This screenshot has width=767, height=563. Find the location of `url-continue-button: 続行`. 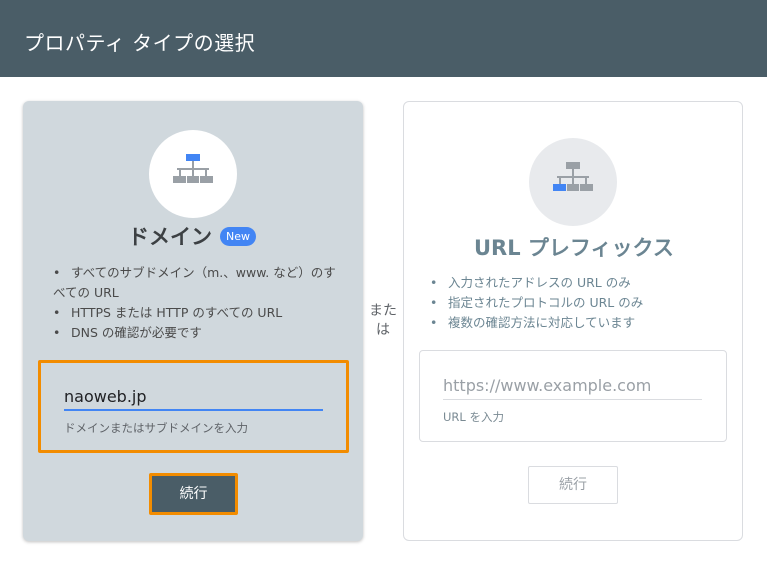

url-continue-button: 続行 is located at coordinates (573, 485).